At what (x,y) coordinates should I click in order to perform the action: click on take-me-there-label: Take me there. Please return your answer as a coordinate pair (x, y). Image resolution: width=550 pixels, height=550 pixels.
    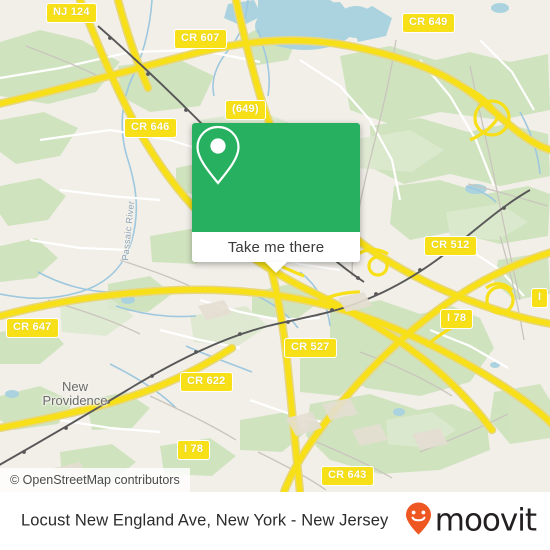
    Looking at the image, I should click on (276, 247).